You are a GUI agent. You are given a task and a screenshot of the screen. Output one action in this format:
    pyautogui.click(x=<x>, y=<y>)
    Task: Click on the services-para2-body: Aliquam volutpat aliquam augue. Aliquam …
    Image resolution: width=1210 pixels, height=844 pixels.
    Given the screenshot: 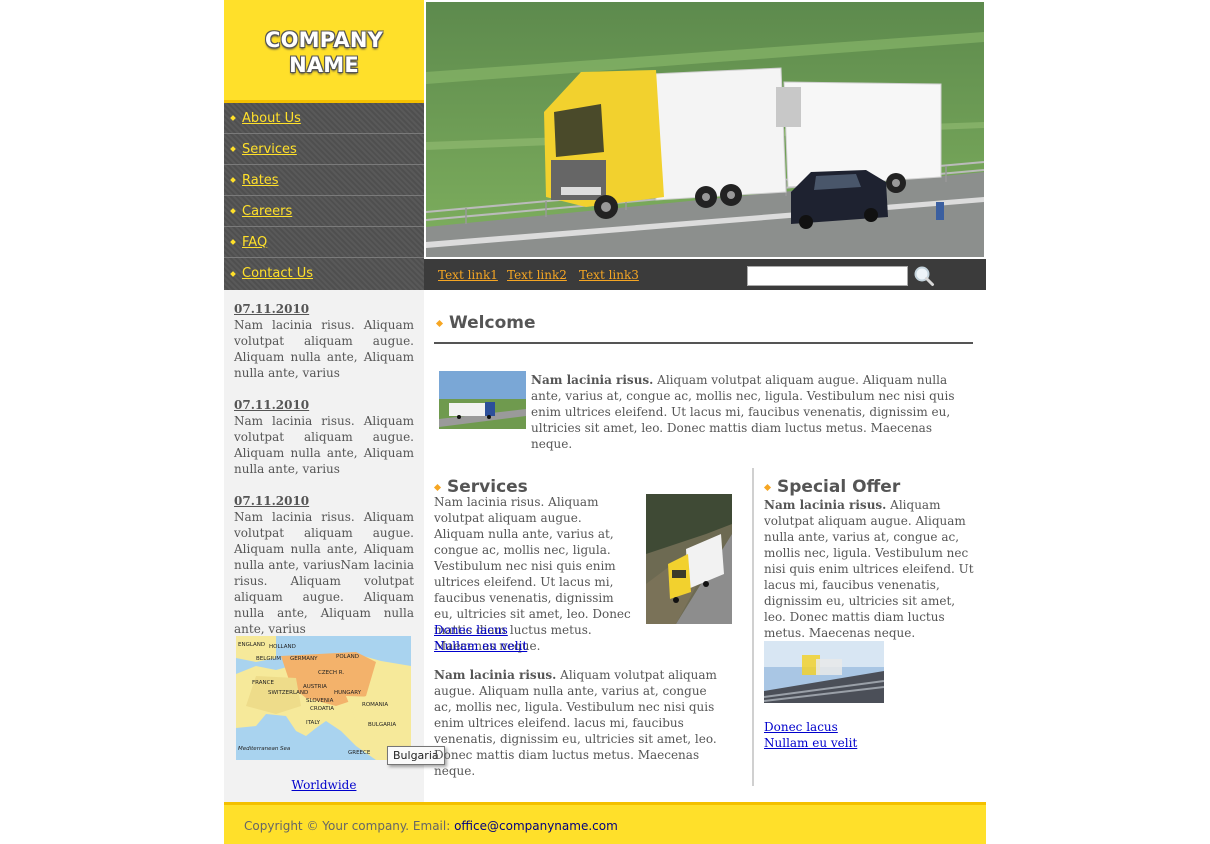 What is the action you would take?
    pyautogui.click(x=575, y=723)
    